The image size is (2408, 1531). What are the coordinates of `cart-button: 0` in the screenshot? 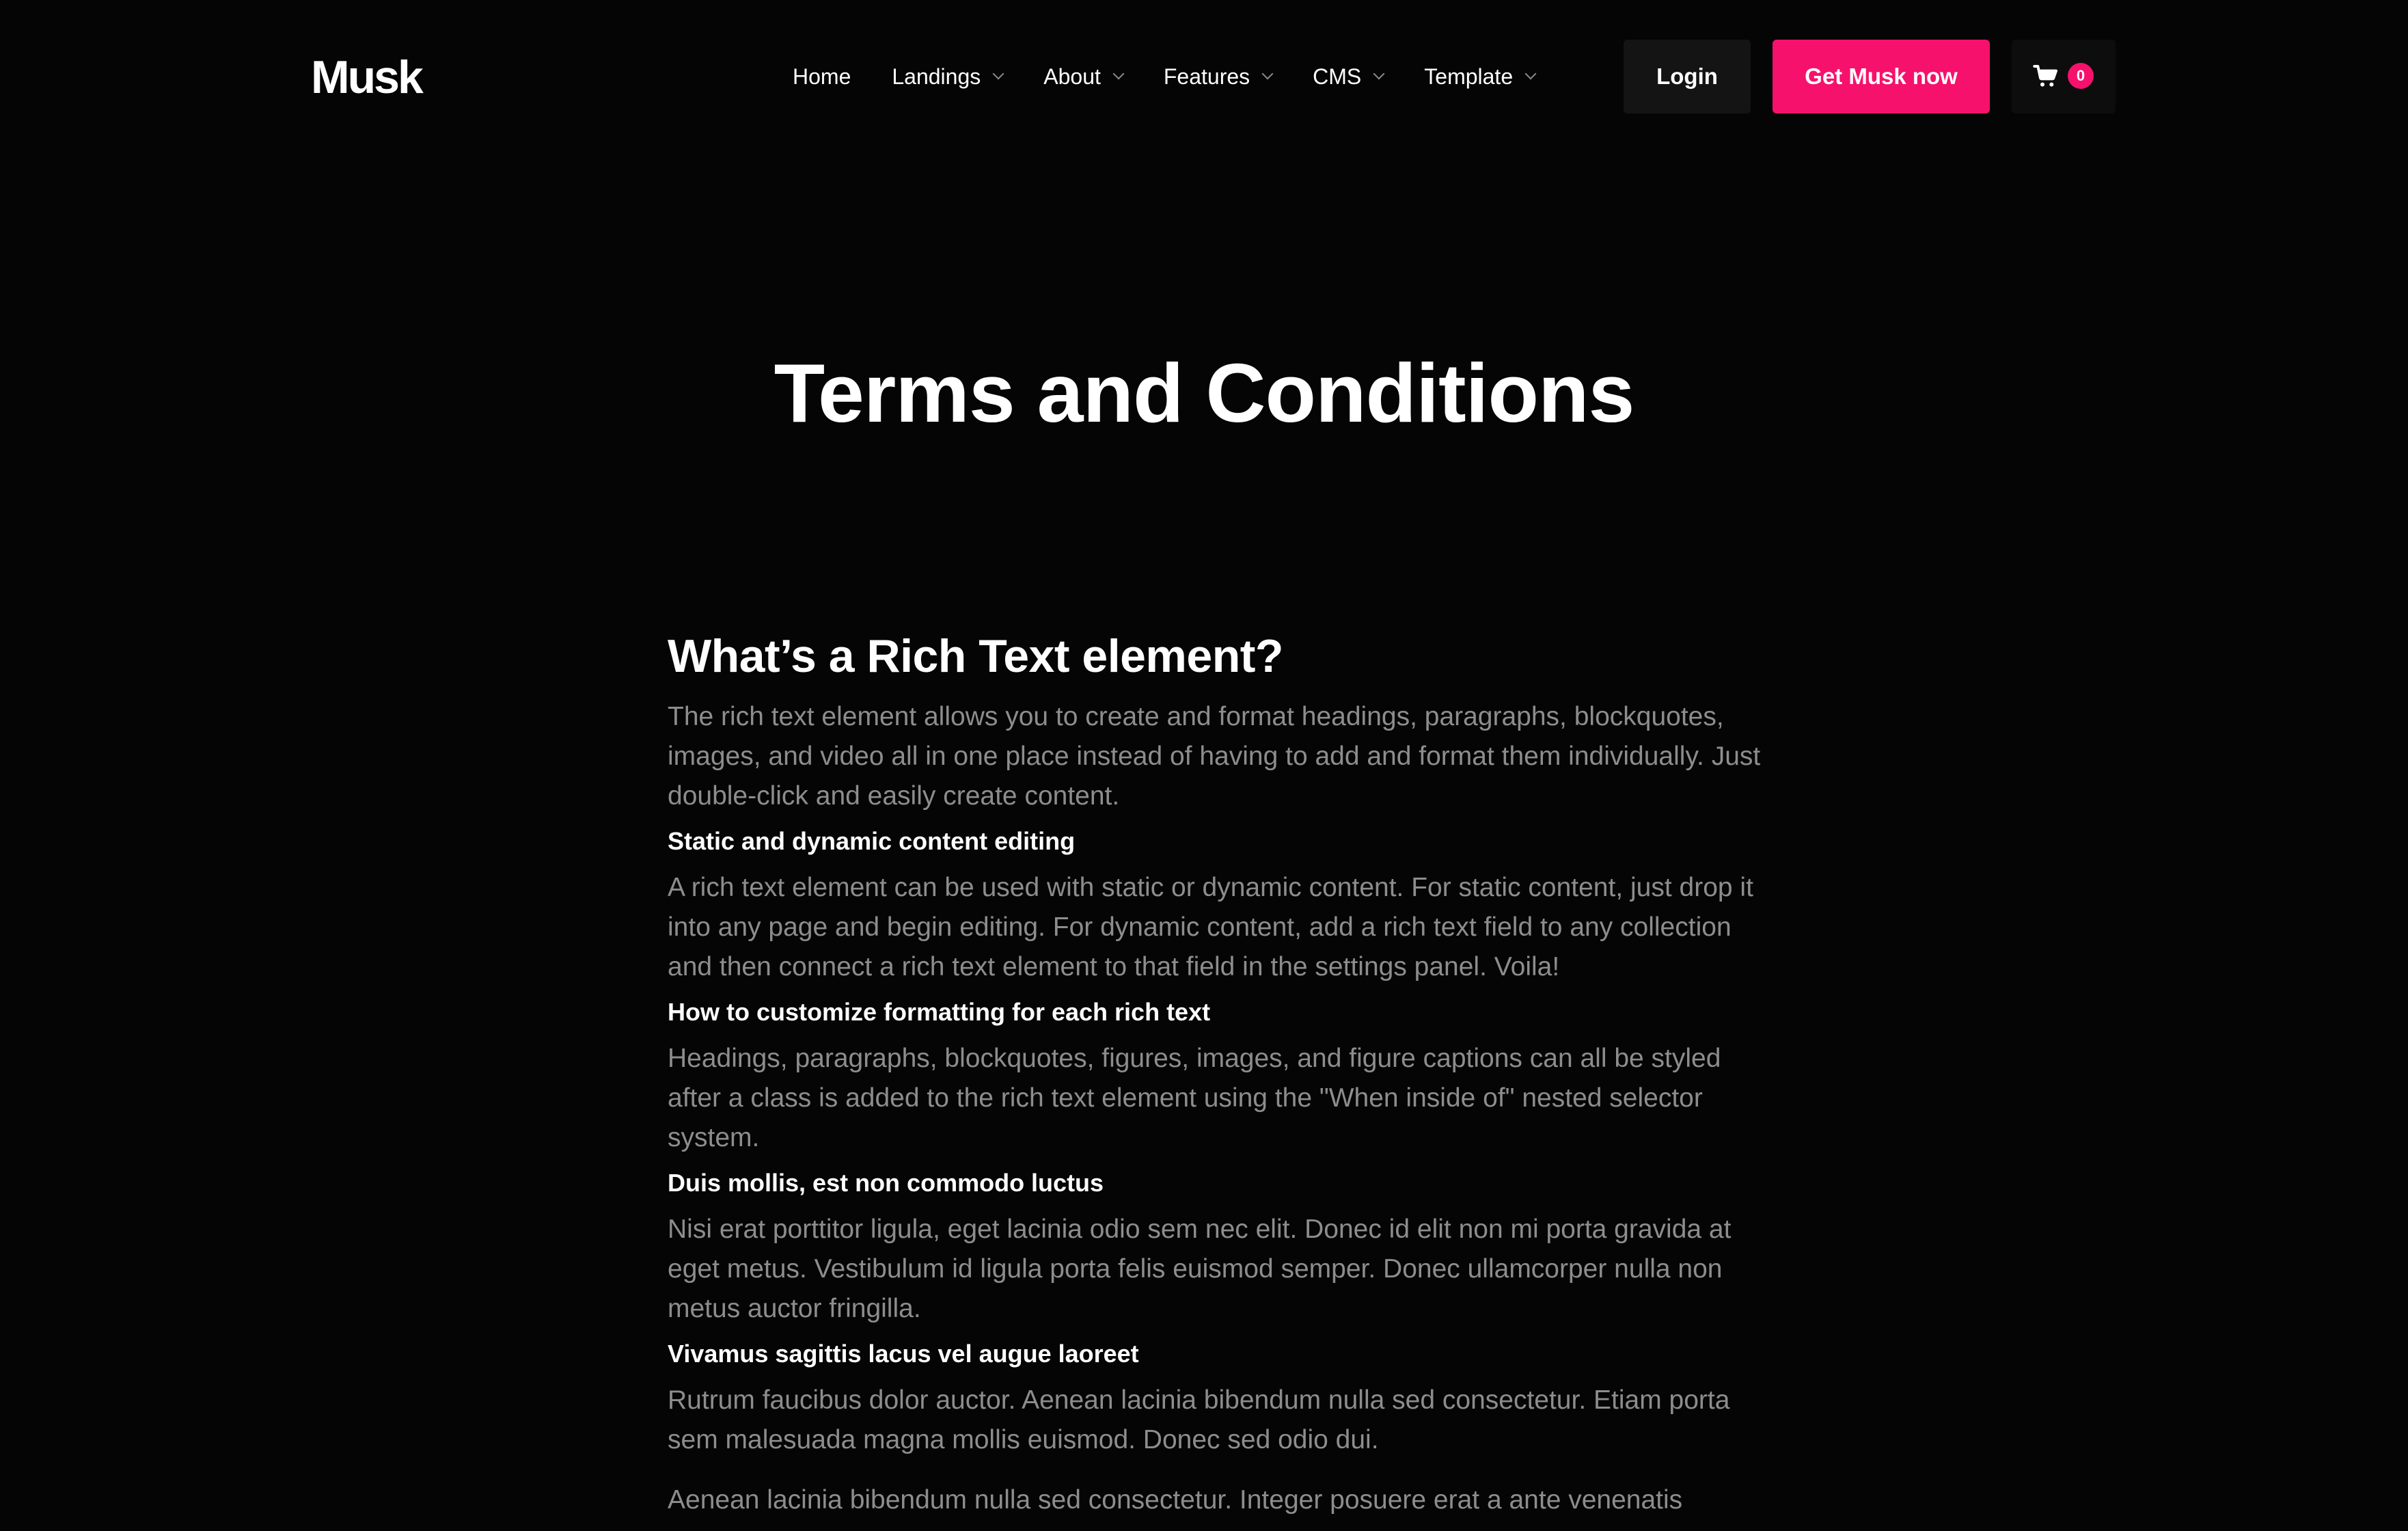 It's located at (2064, 76).